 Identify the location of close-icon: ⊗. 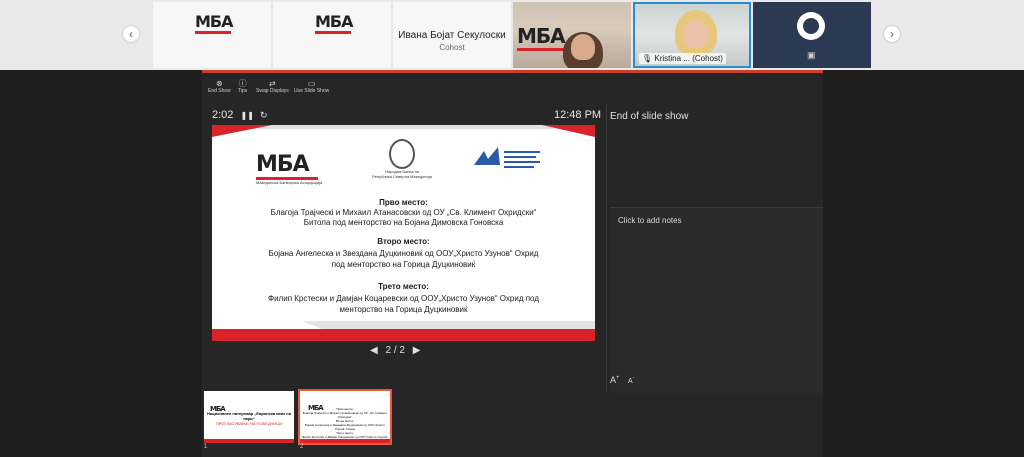
(219, 83).